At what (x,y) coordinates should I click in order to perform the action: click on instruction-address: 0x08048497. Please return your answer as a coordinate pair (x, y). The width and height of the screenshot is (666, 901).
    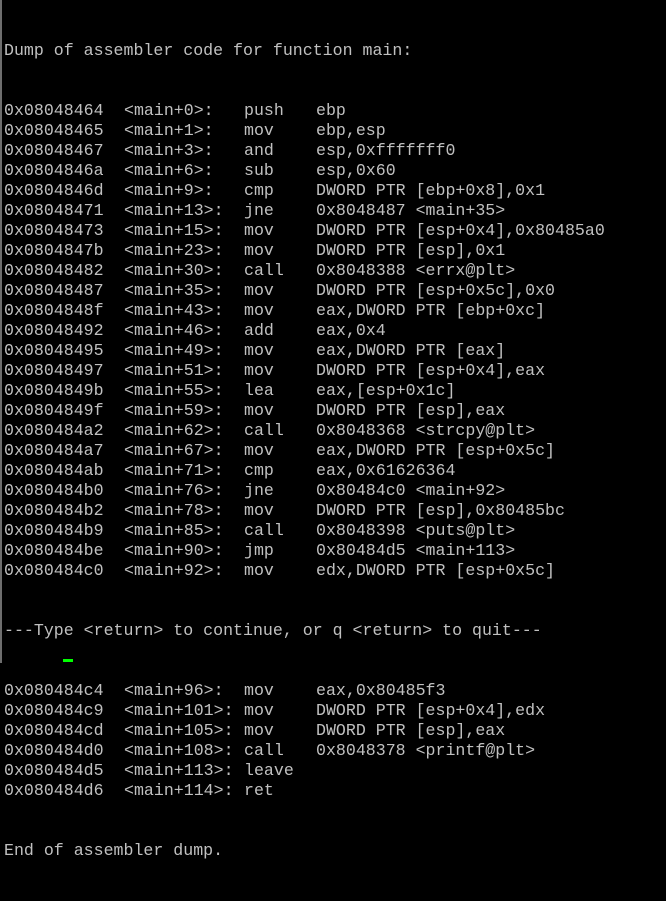
    Looking at the image, I should click on (54, 370).